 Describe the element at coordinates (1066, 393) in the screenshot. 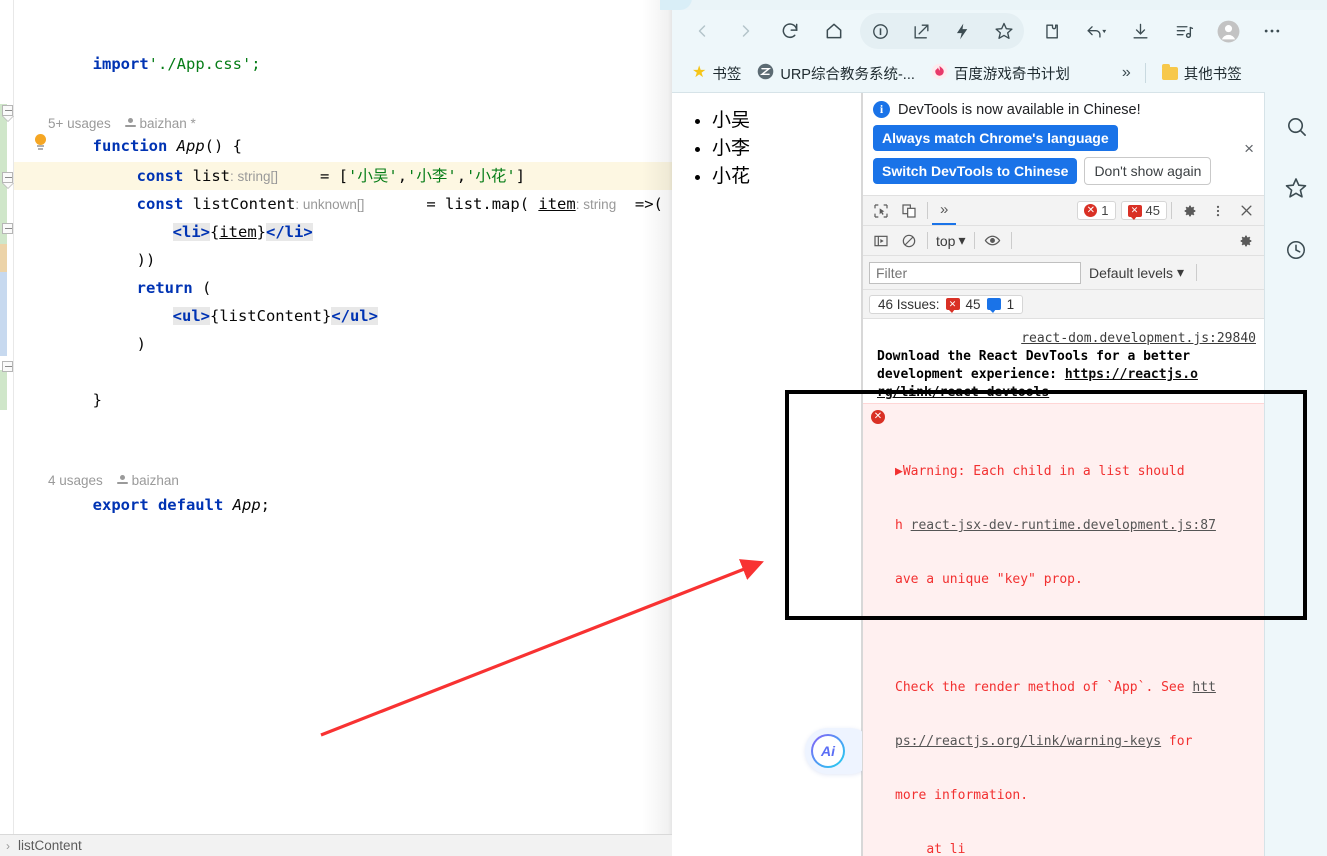

I see `react-devtools-link-cont: rg/link/react-devtools` at that location.